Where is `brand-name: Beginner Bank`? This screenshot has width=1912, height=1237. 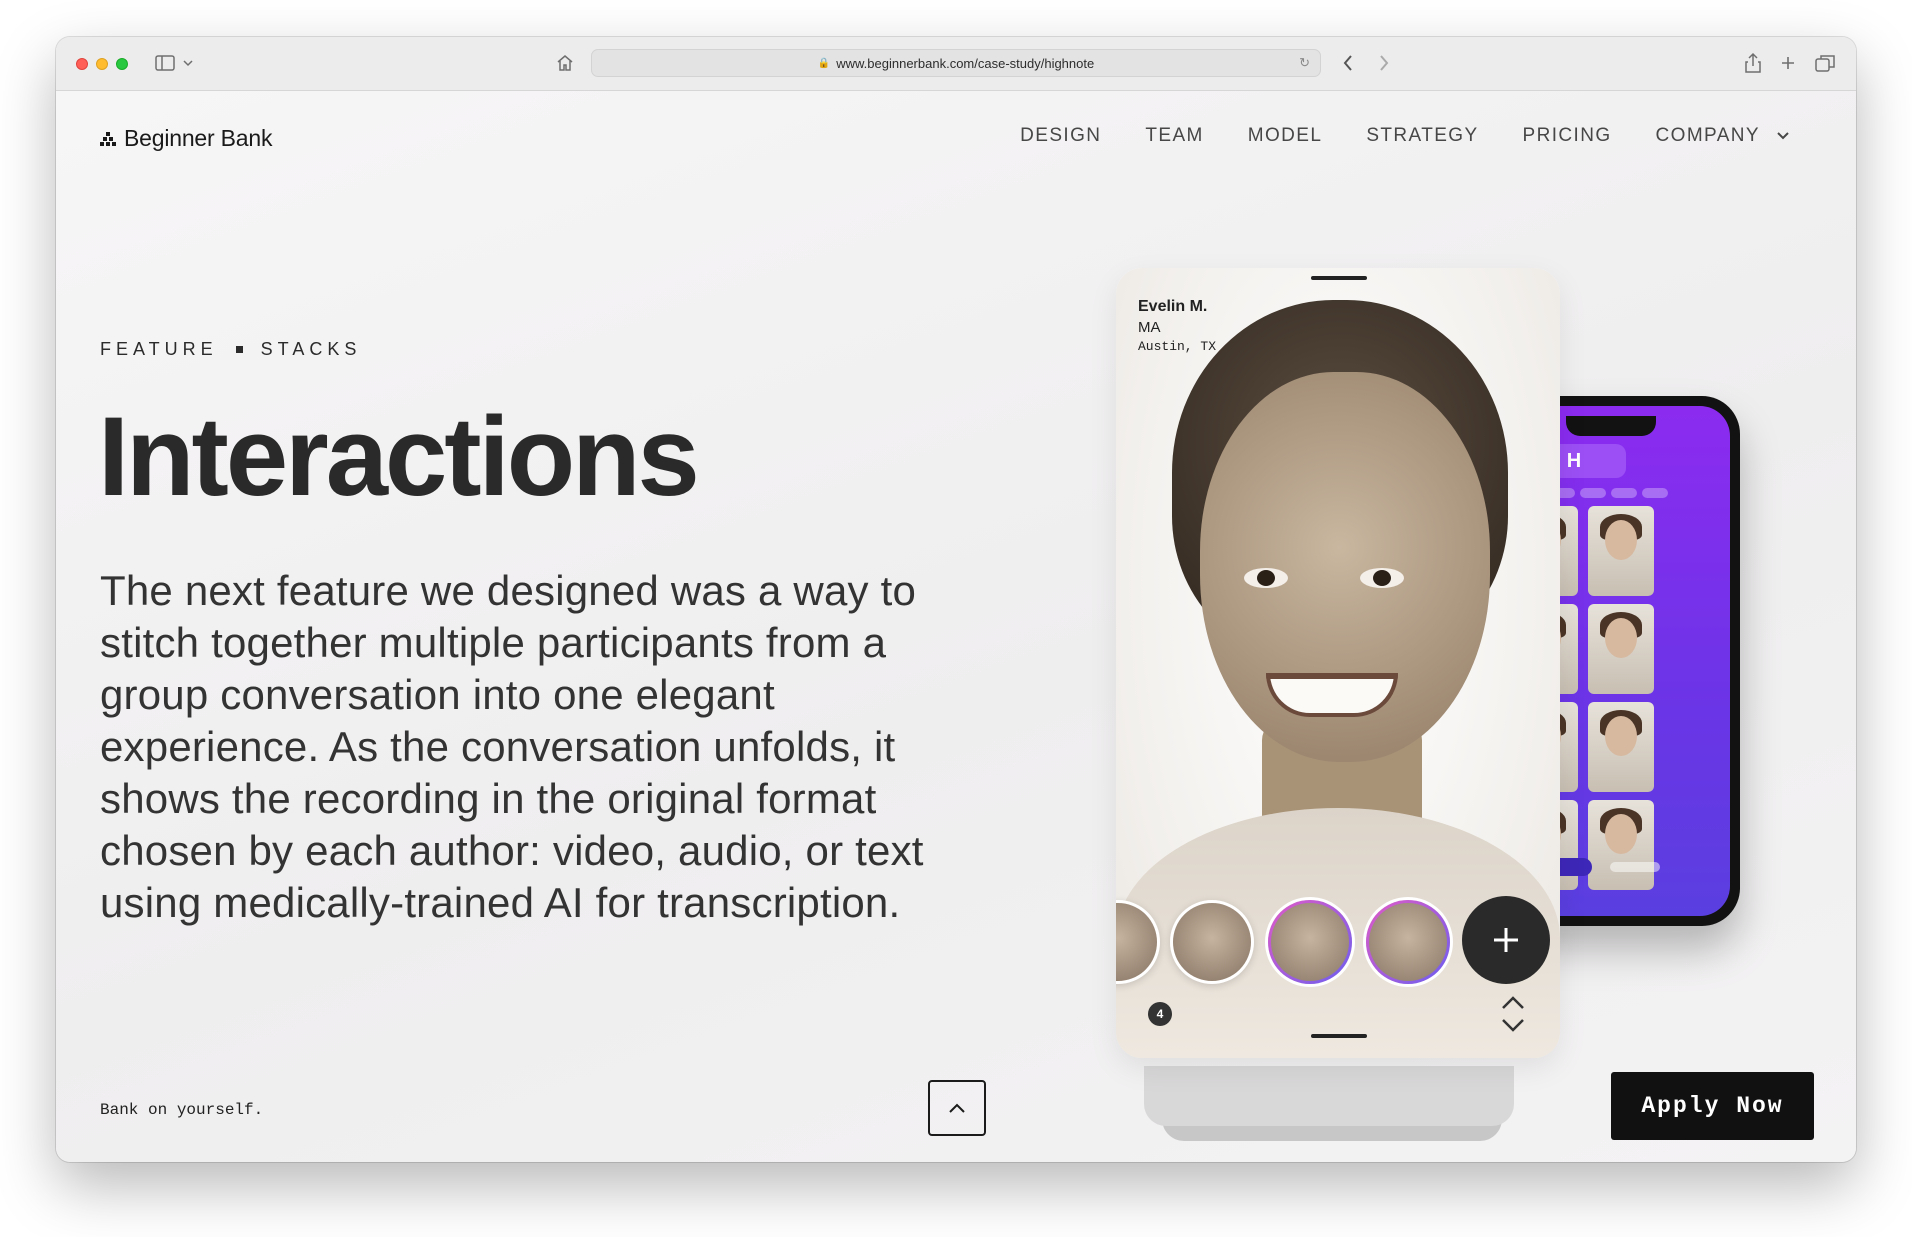
brand-name: Beginner Bank is located at coordinates (198, 138).